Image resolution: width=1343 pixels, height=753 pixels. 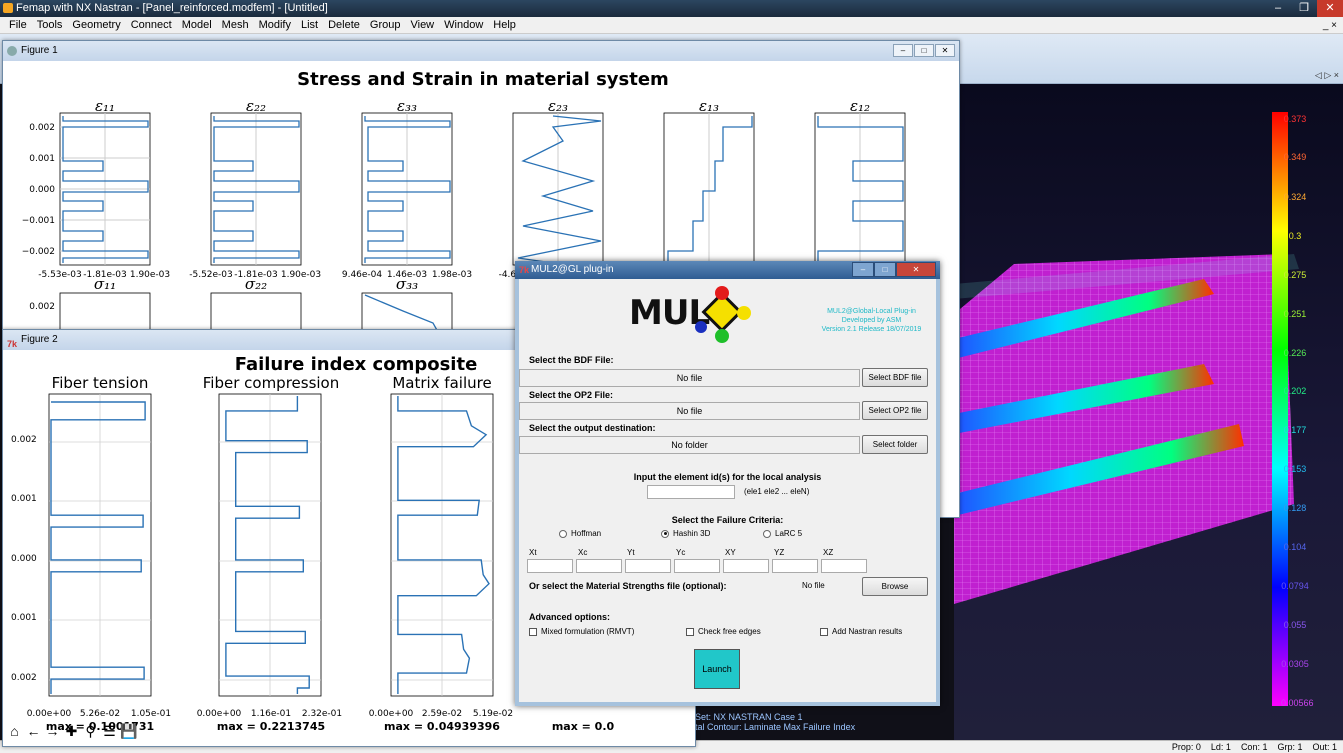 I want to click on figure-1-title: Figure 1, so click(x=39, y=50).